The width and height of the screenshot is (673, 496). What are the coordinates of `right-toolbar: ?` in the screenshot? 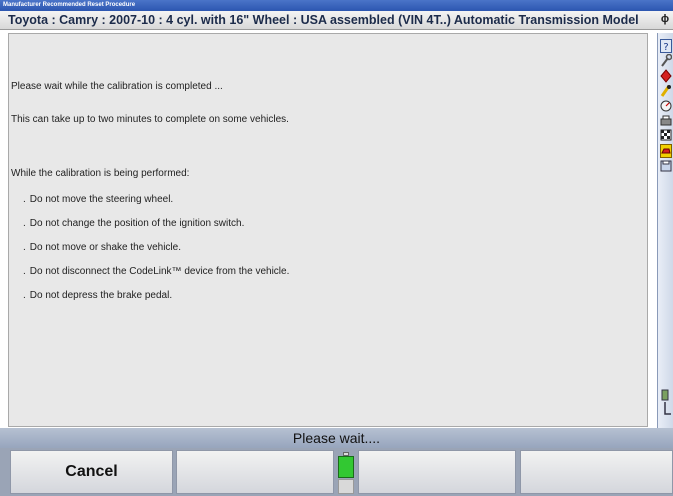 It's located at (665, 234).